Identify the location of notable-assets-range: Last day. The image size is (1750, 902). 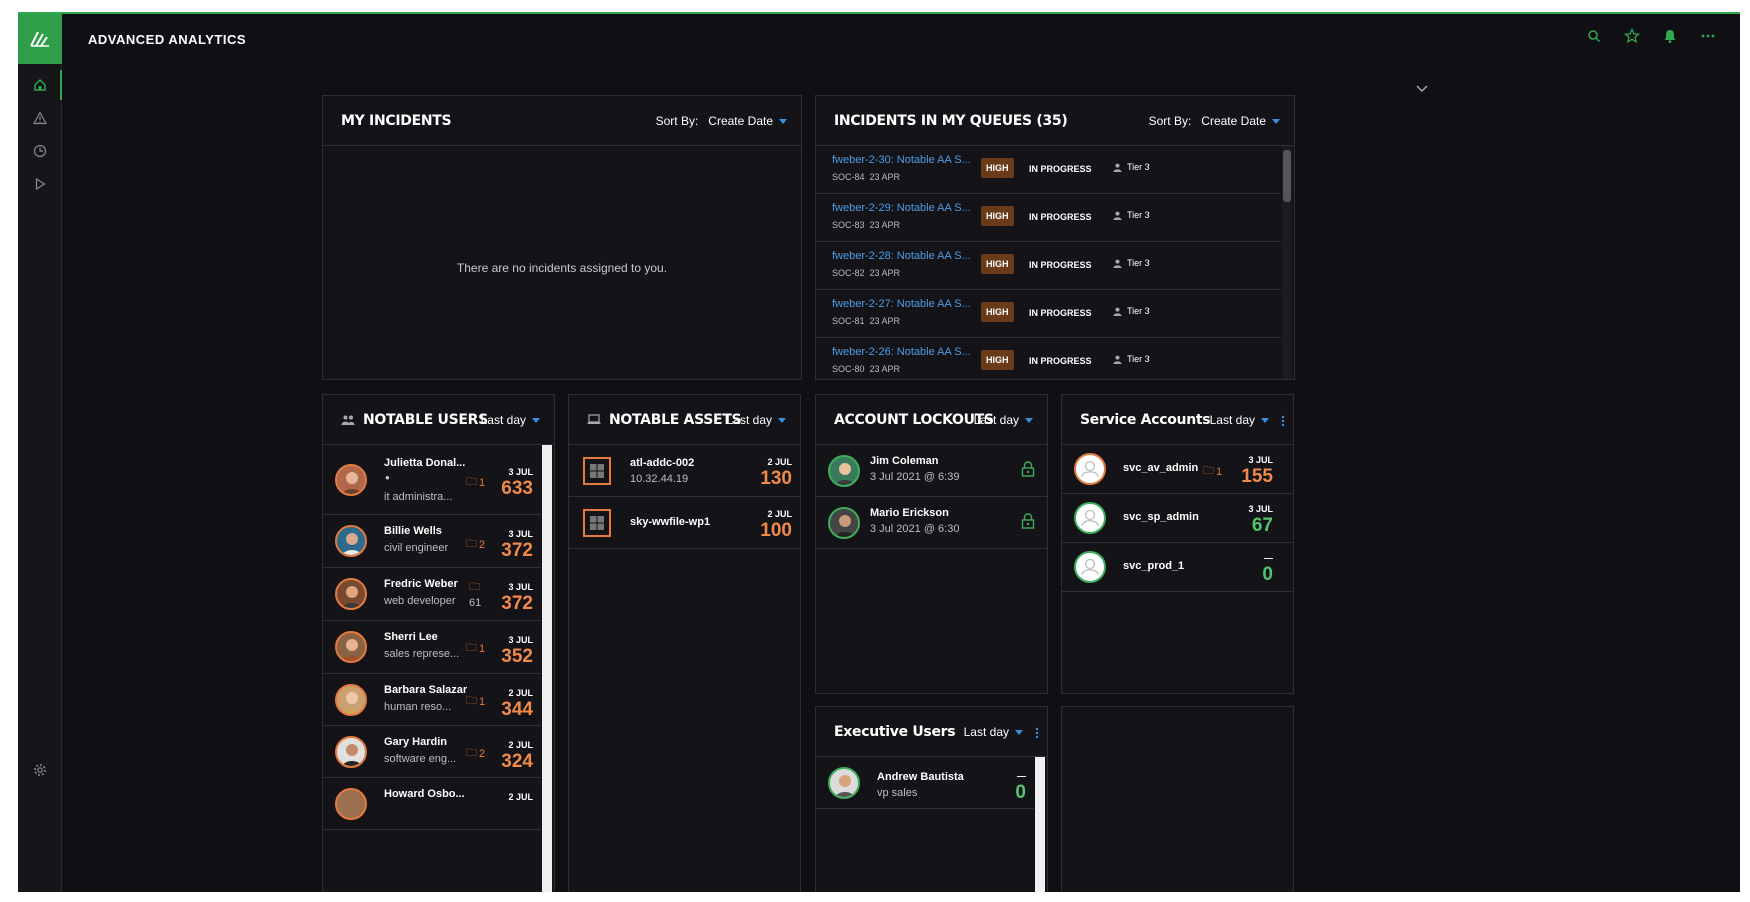
(756, 420).